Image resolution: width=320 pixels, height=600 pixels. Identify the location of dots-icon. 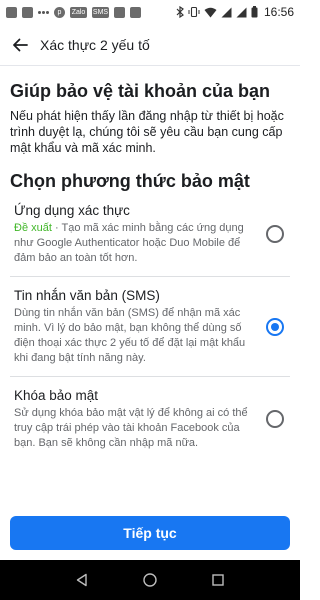
(43, 12).